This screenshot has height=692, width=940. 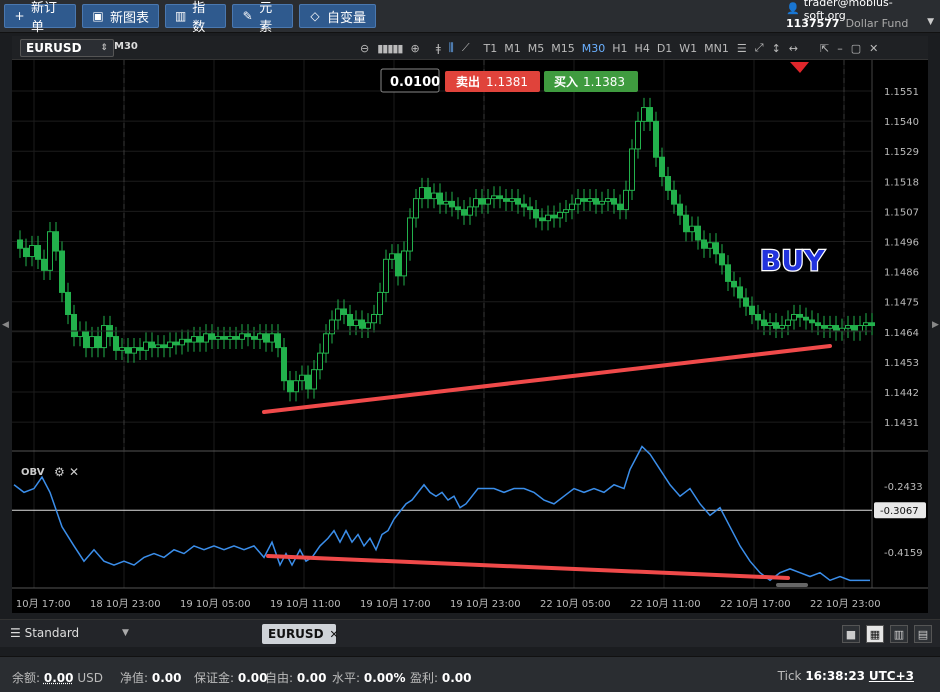 What do you see at coordinates (451, 48) in the screenshot?
I see `candles-icon: ⫼` at bounding box center [451, 48].